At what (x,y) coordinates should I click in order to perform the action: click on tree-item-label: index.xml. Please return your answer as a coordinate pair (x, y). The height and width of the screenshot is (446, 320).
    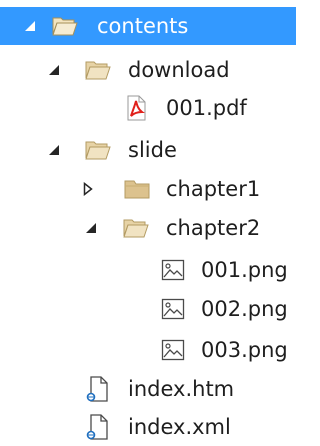
    Looking at the image, I should click on (179, 427).